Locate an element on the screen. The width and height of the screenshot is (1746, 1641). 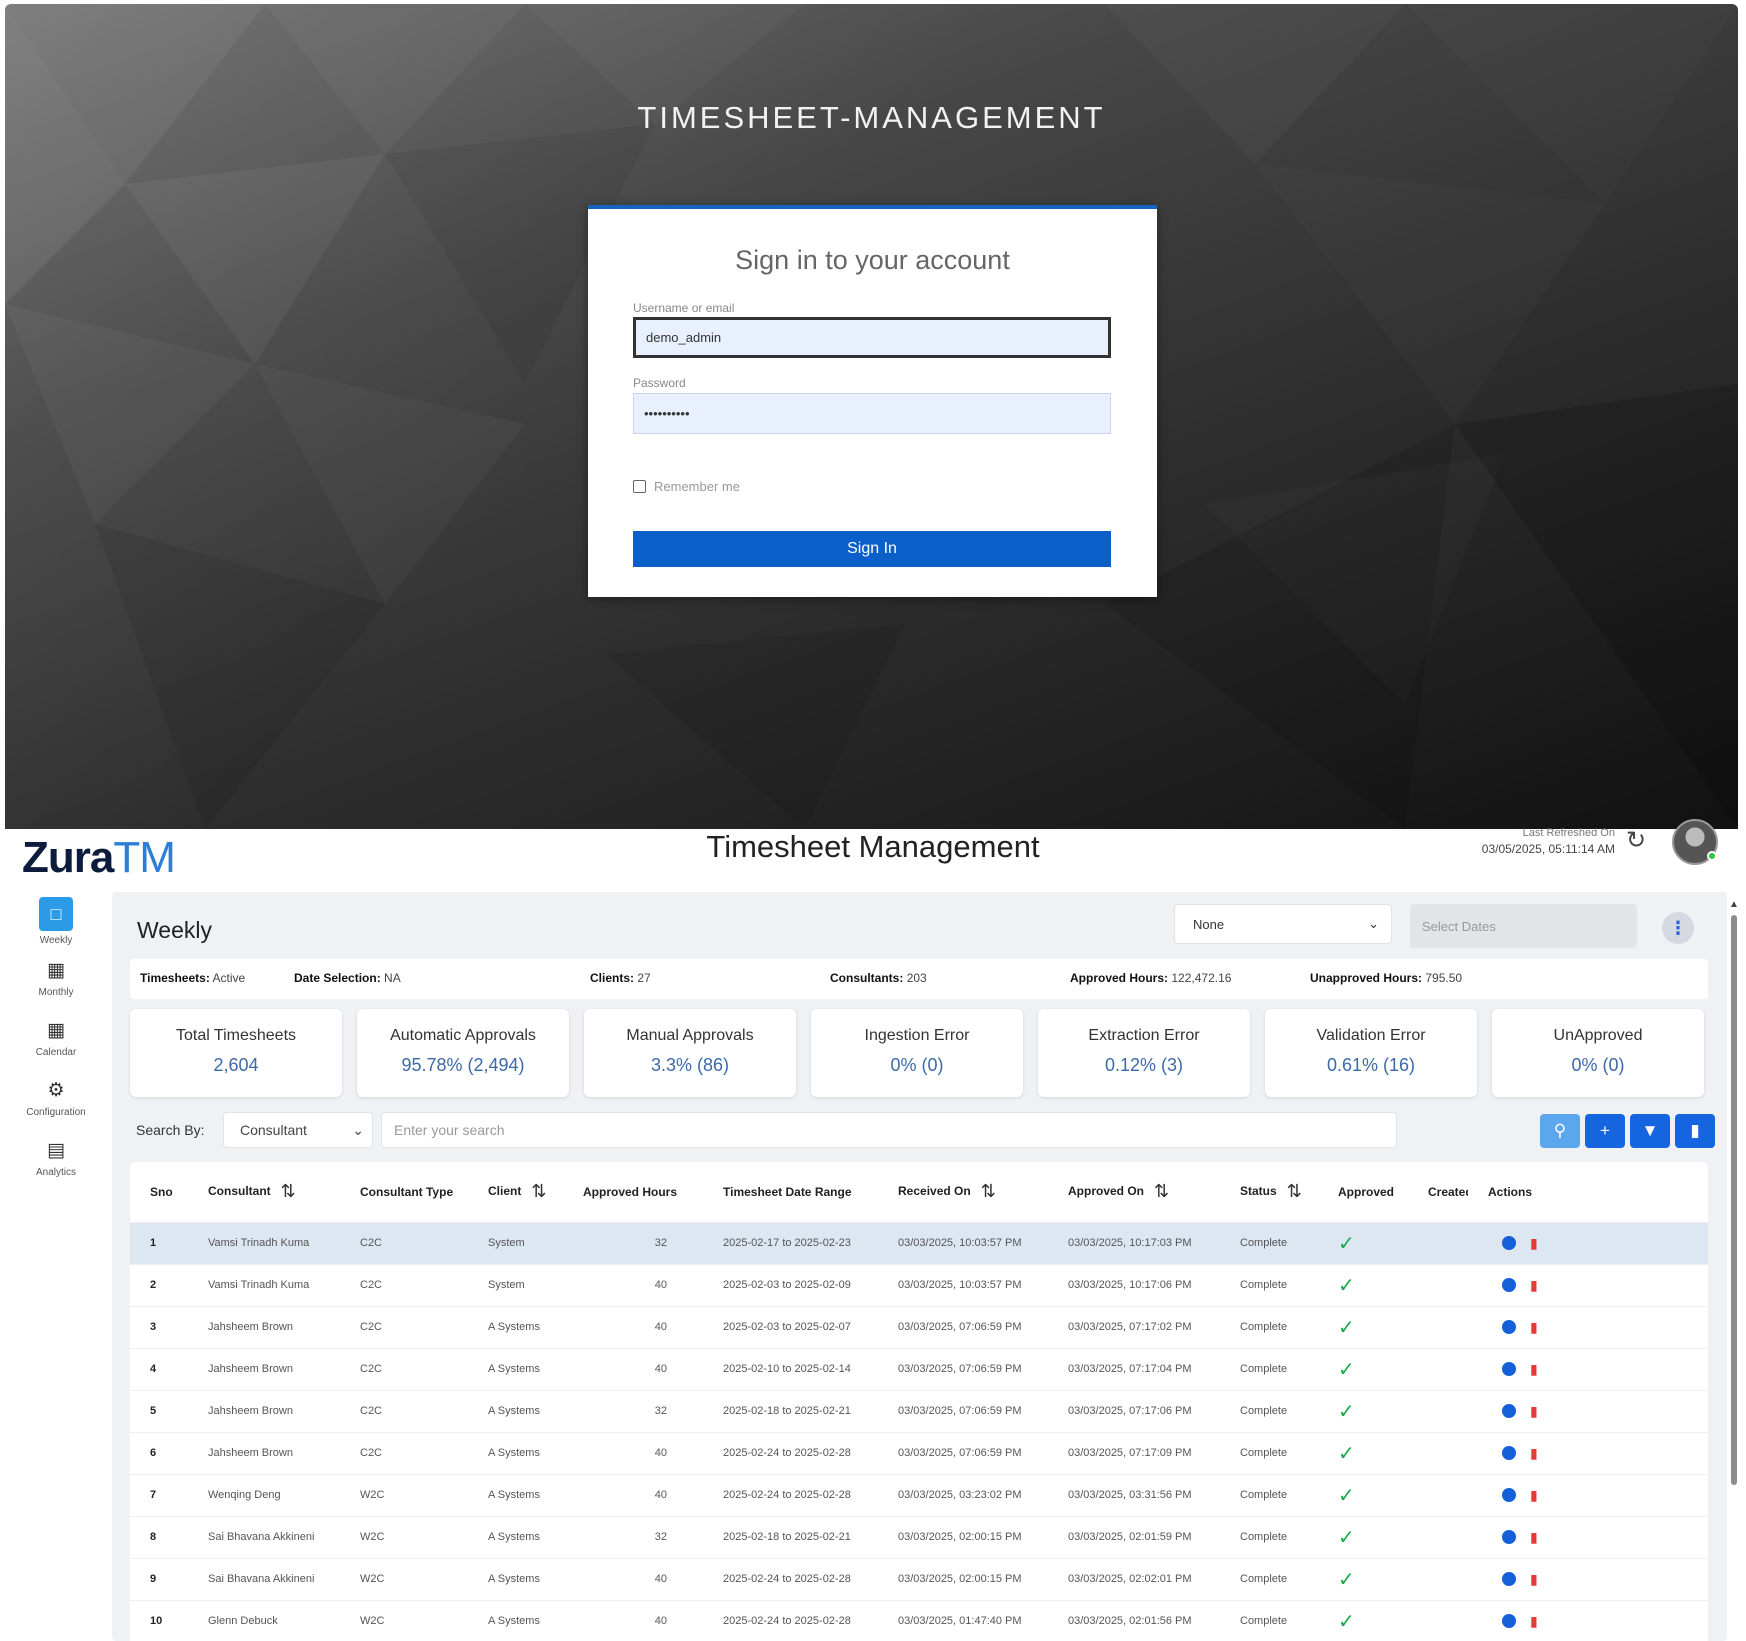
search-field-value: Consultant is located at coordinates (273, 1130).